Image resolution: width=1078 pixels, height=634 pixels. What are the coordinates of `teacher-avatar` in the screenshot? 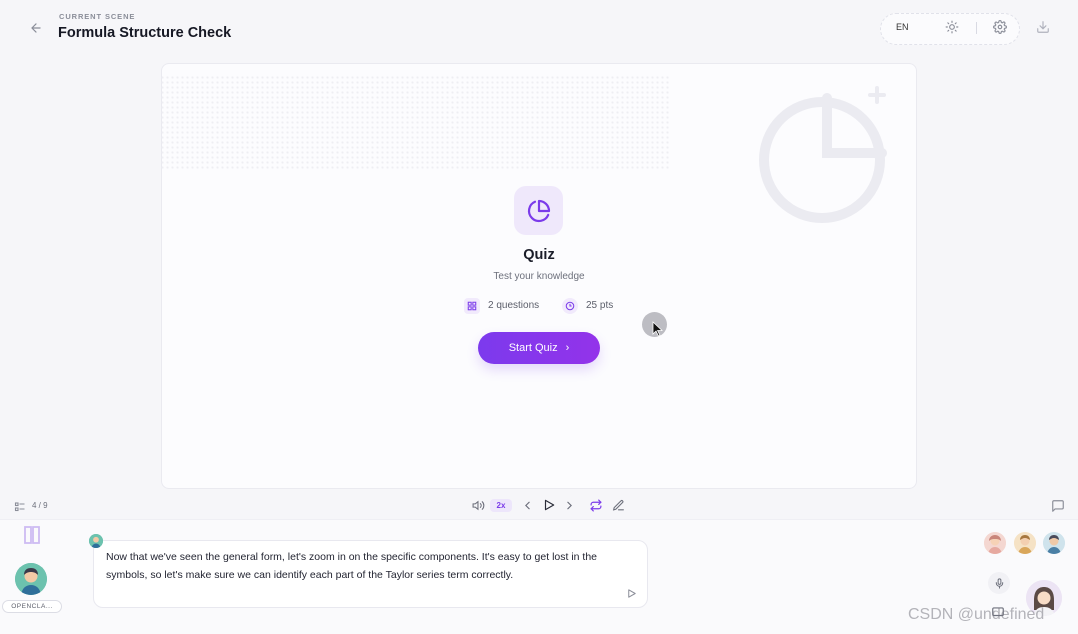 It's located at (31, 579).